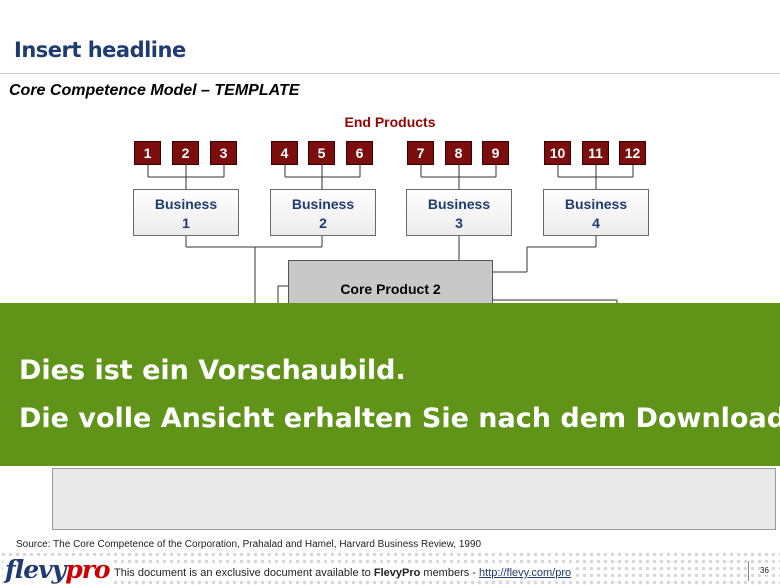  What do you see at coordinates (449, 573) in the screenshot?
I see `footer-text-middle: members -` at bounding box center [449, 573].